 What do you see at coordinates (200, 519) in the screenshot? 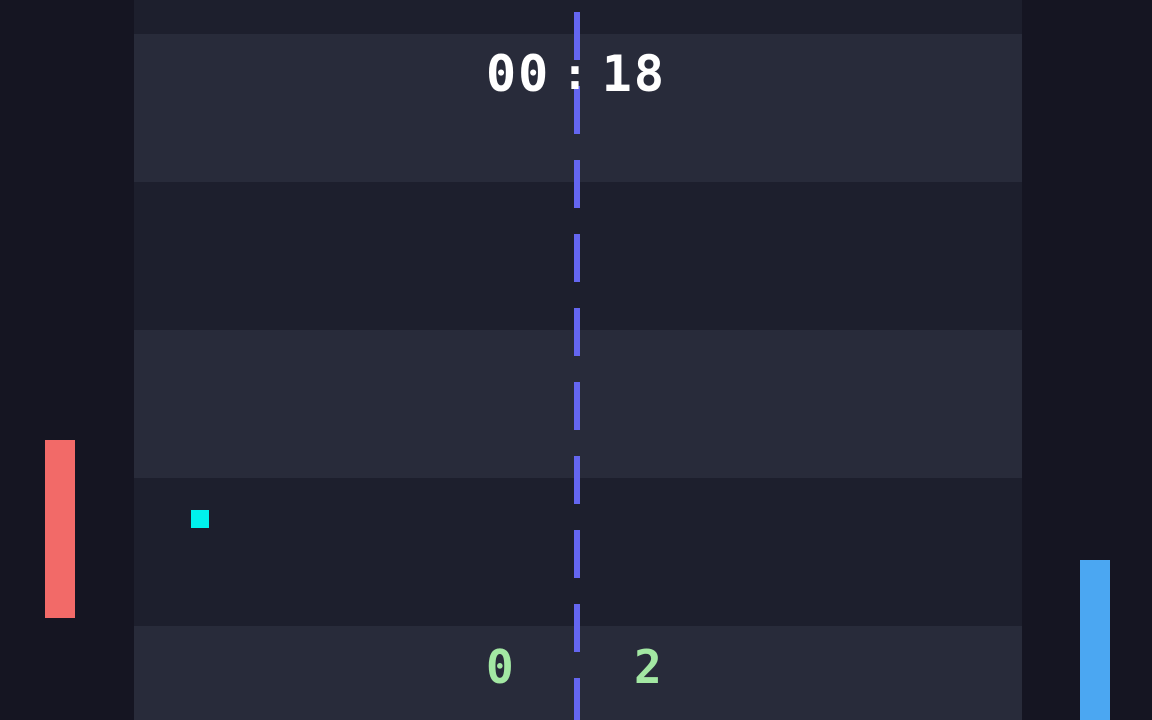
I see `ball` at bounding box center [200, 519].